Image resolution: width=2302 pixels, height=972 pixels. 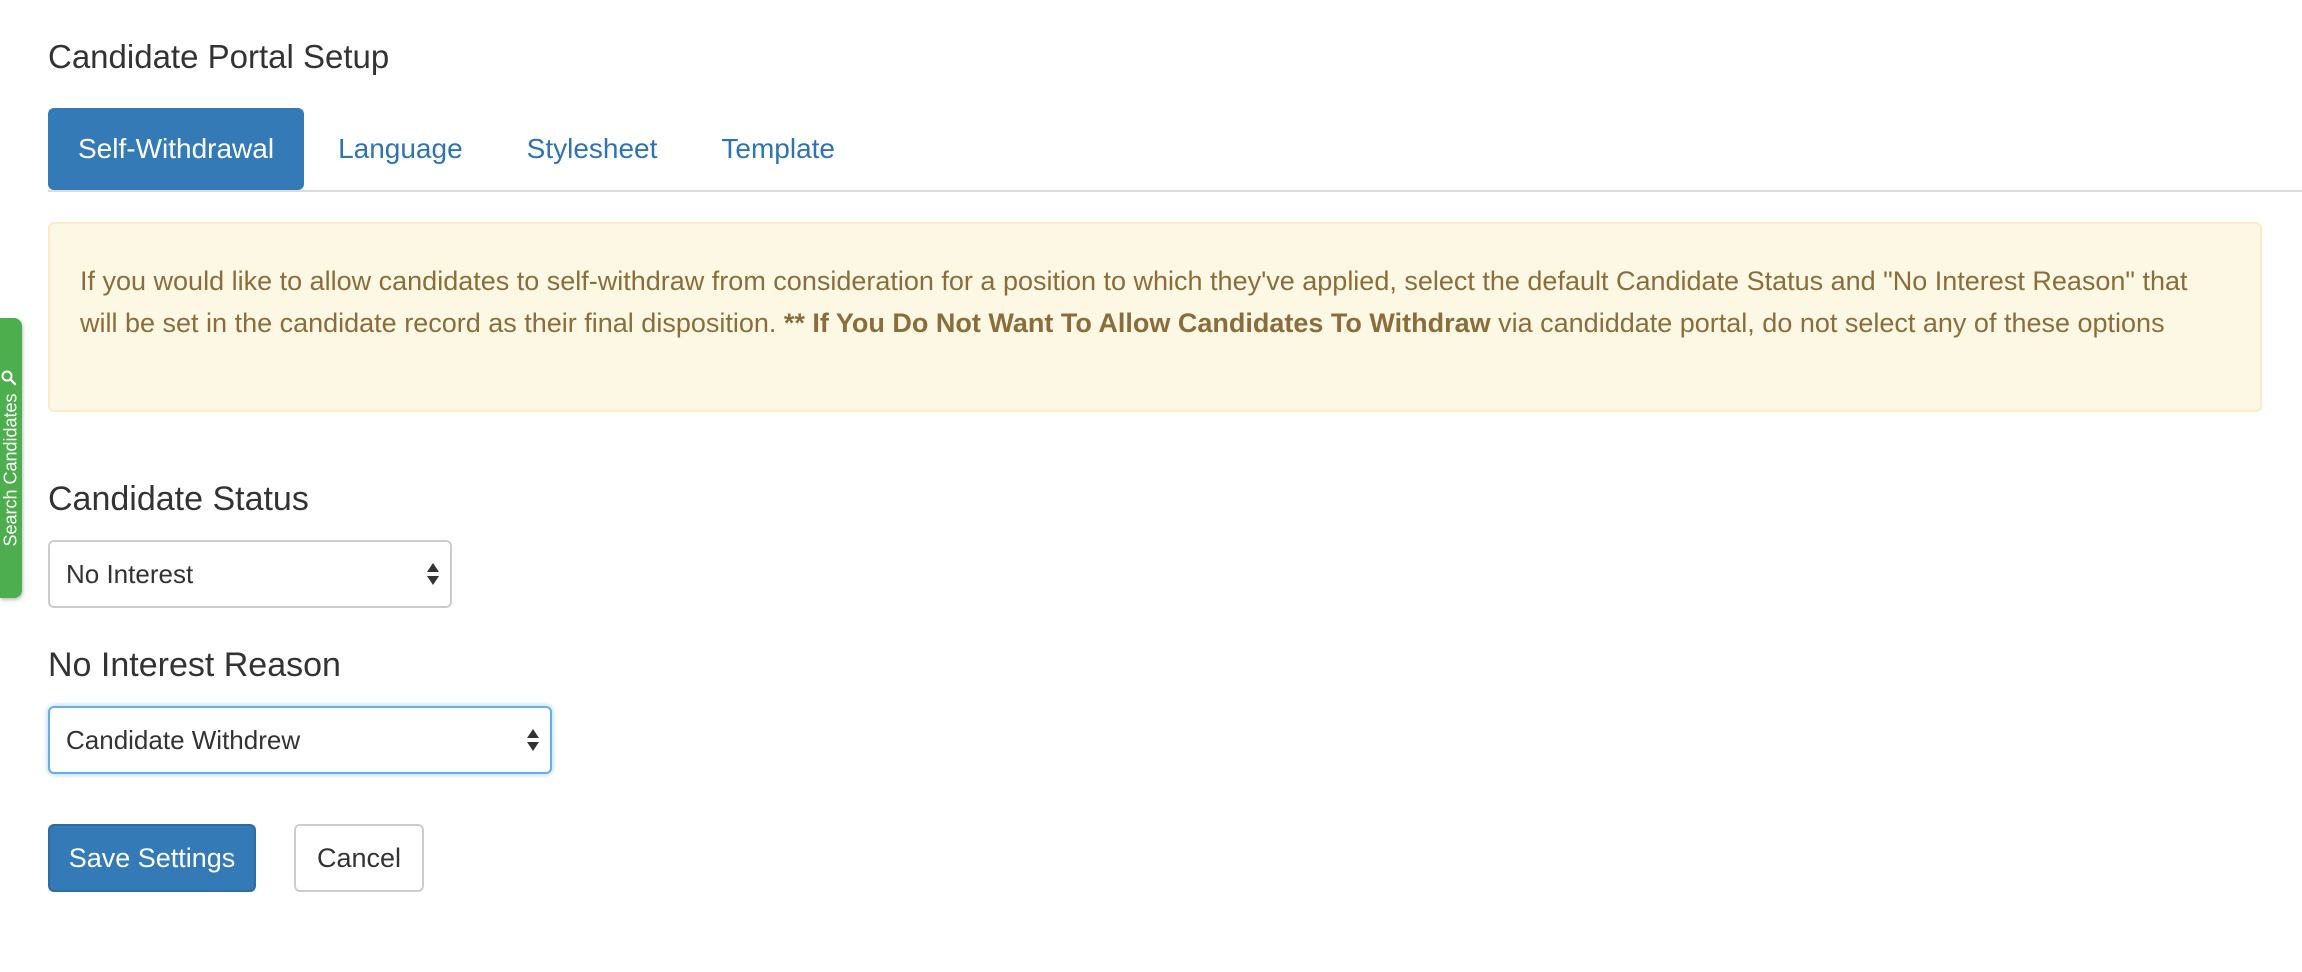 I want to click on no-interest-reason-label: No Interest Reason, so click(x=194, y=665).